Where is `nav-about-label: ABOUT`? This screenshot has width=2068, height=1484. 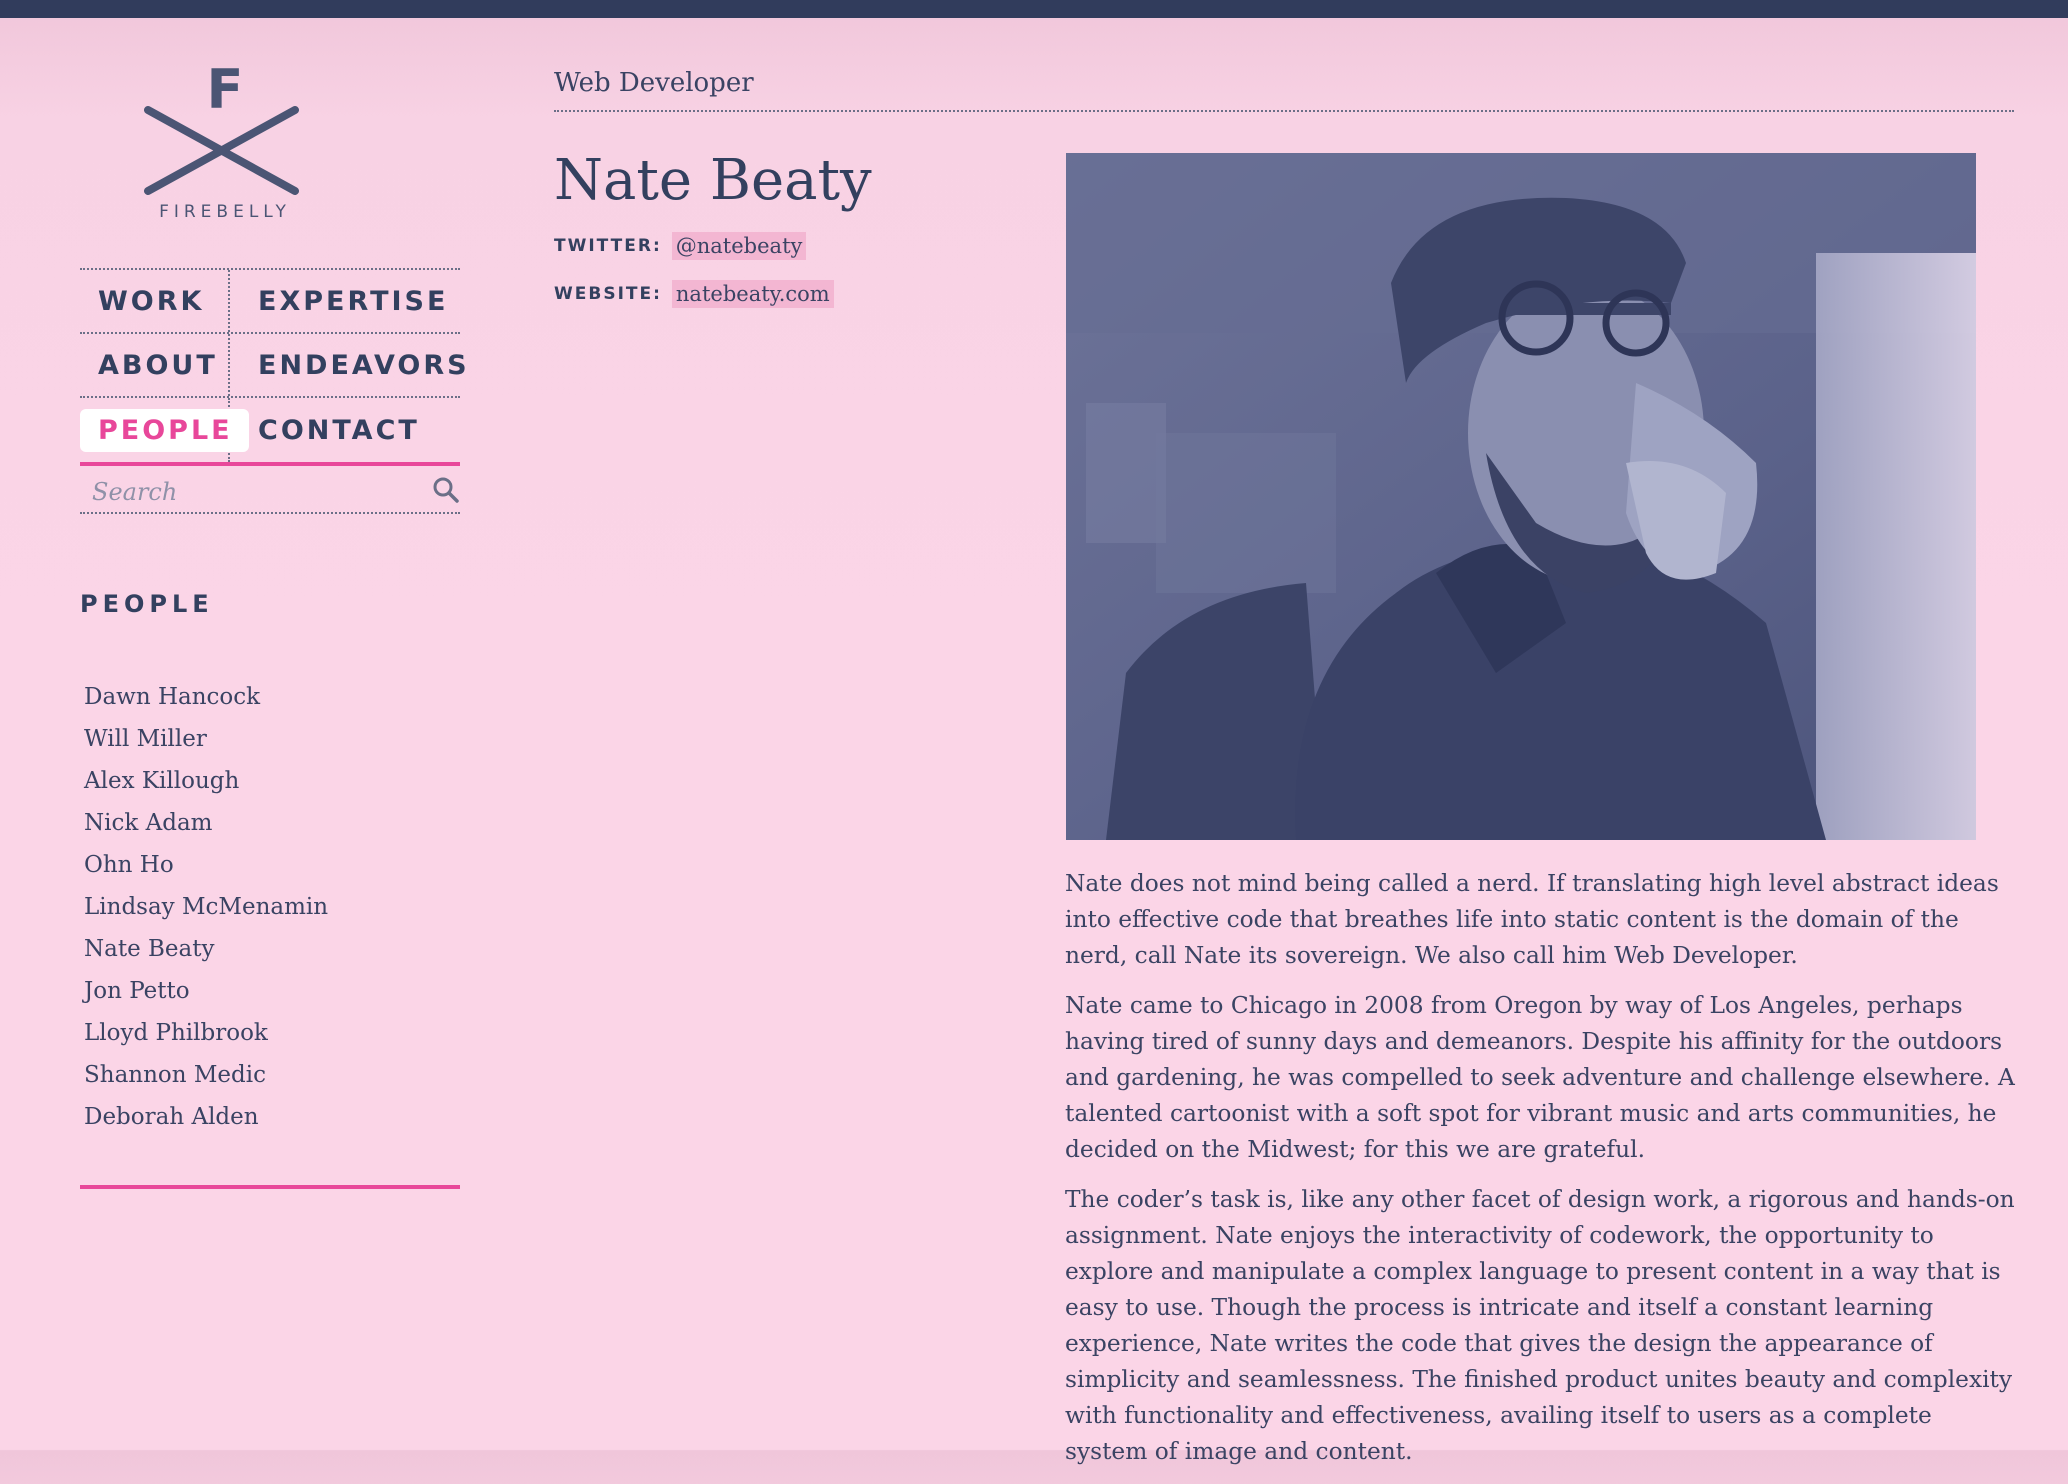 nav-about-label: ABOUT is located at coordinates (158, 365).